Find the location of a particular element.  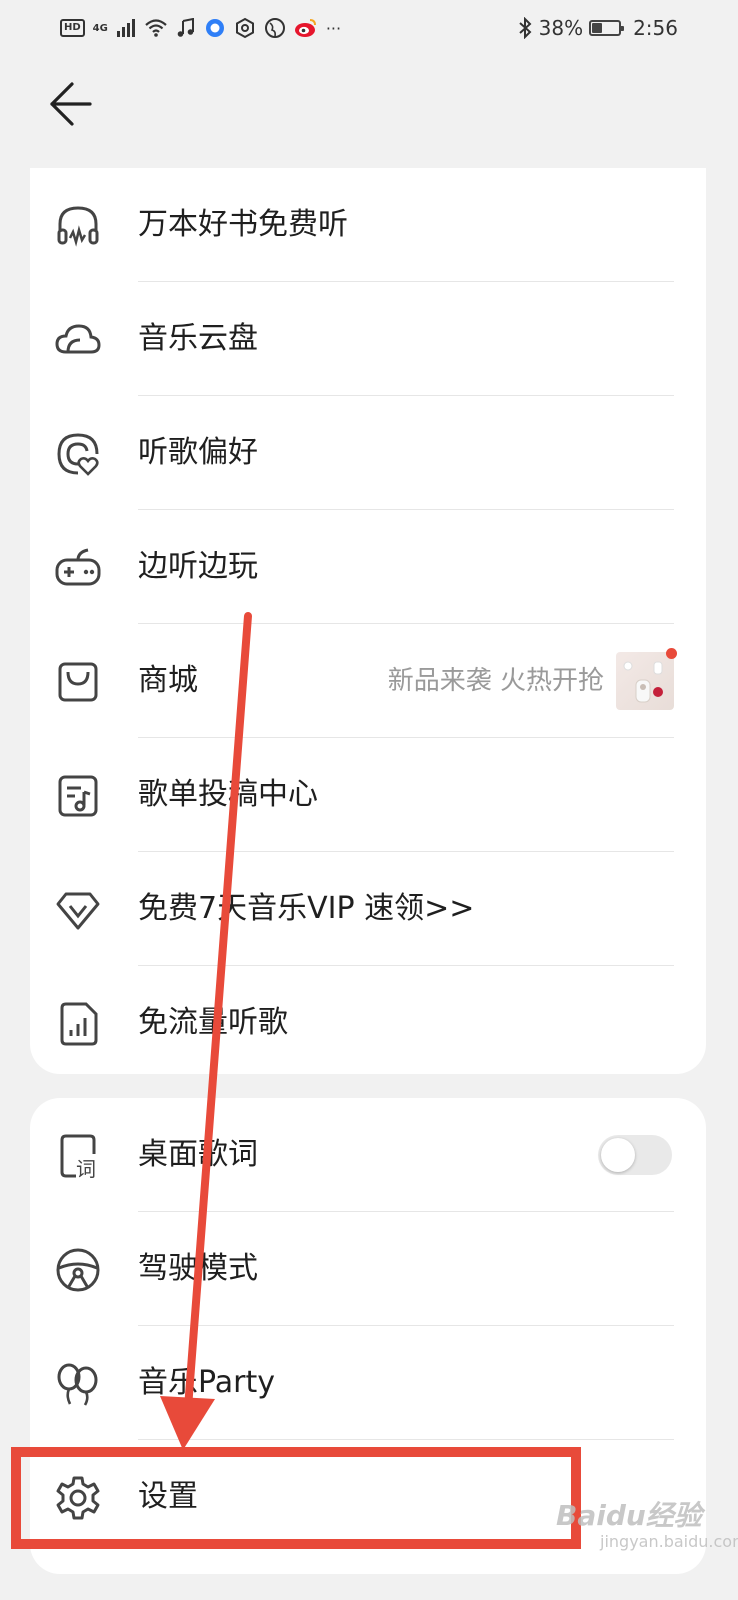

menu-item-listening-preference: 听歌偏好 is located at coordinates (368, 453).